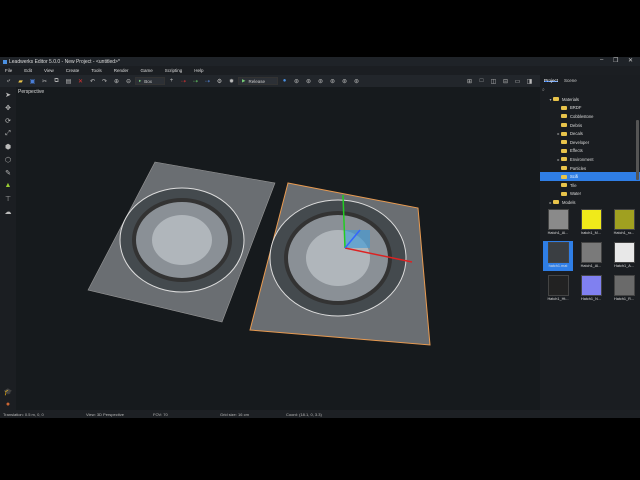 The height and width of the screenshot is (480, 640). What do you see at coordinates (44, 81) in the screenshot?
I see `cut-icon: ✂` at bounding box center [44, 81].